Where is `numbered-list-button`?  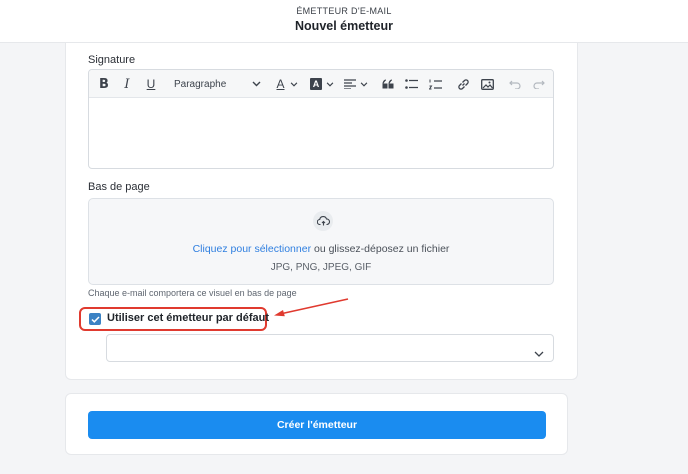
numbered-list-button is located at coordinates (435, 84).